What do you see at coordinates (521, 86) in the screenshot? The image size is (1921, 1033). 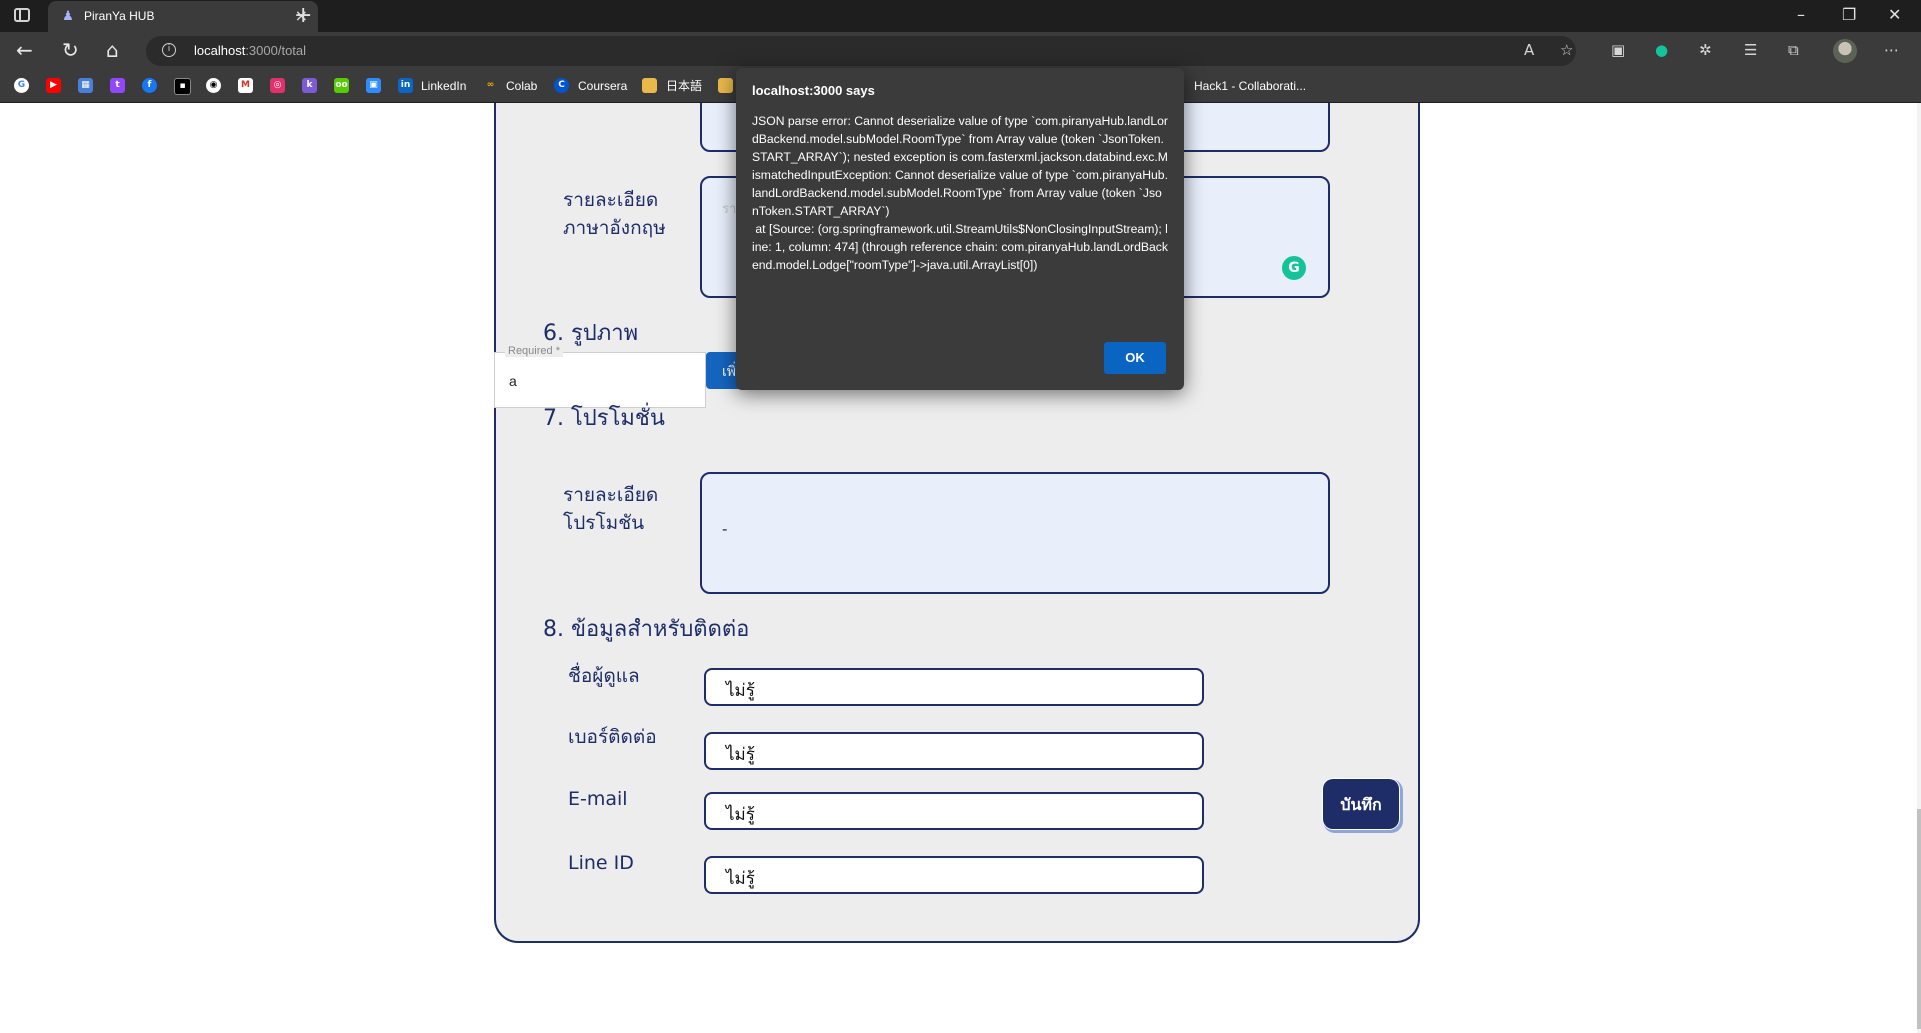 I see `bookmark-colab: Colab` at bounding box center [521, 86].